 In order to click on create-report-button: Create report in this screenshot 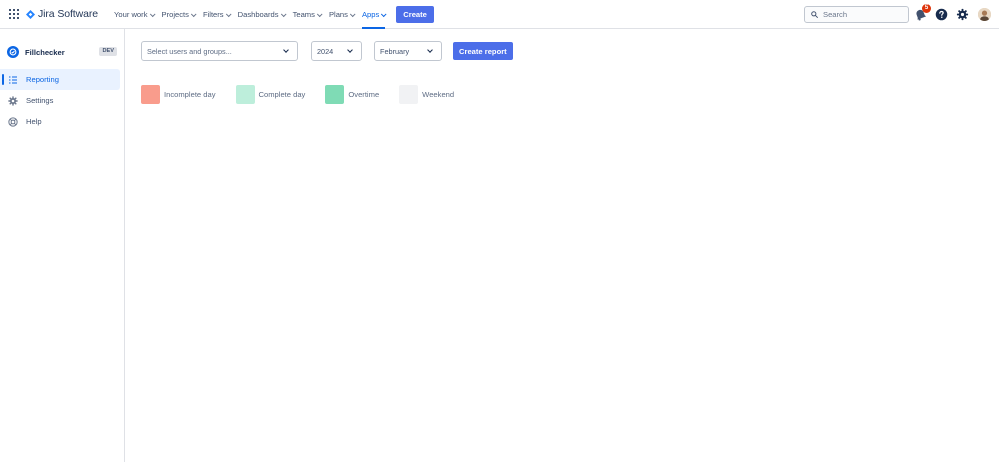, I will do `click(483, 51)`.